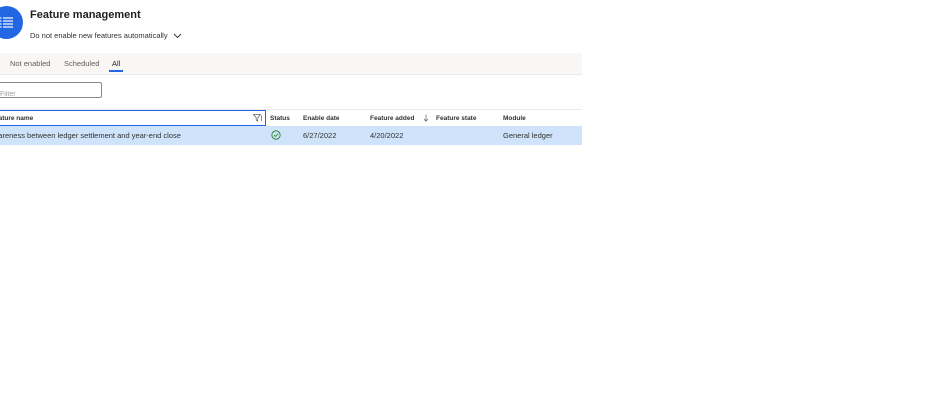  What do you see at coordinates (30, 63) in the screenshot?
I see `tab-not-enabled: Not enabled` at bounding box center [30, 63].